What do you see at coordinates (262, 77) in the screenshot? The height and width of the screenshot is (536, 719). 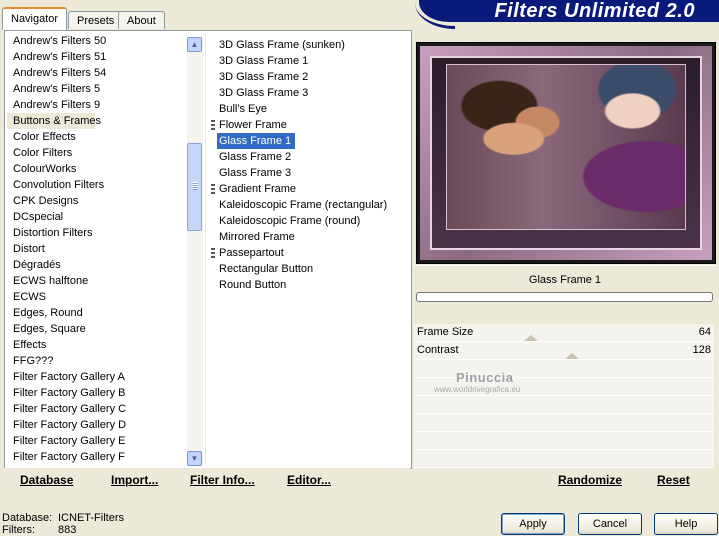 I see `filter-item: 3D Glass Frame 2` at bounding box center [262, 77].